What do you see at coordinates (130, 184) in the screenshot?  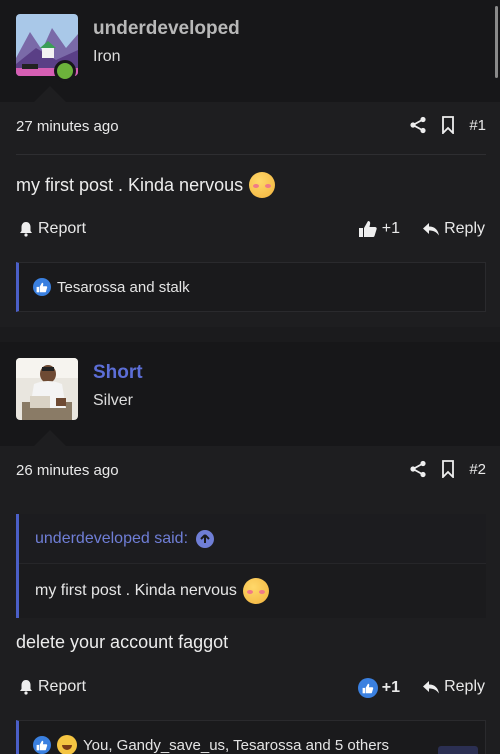 I see `post-text: my first post . Kinda nervous` at bounding box center [130, 184].